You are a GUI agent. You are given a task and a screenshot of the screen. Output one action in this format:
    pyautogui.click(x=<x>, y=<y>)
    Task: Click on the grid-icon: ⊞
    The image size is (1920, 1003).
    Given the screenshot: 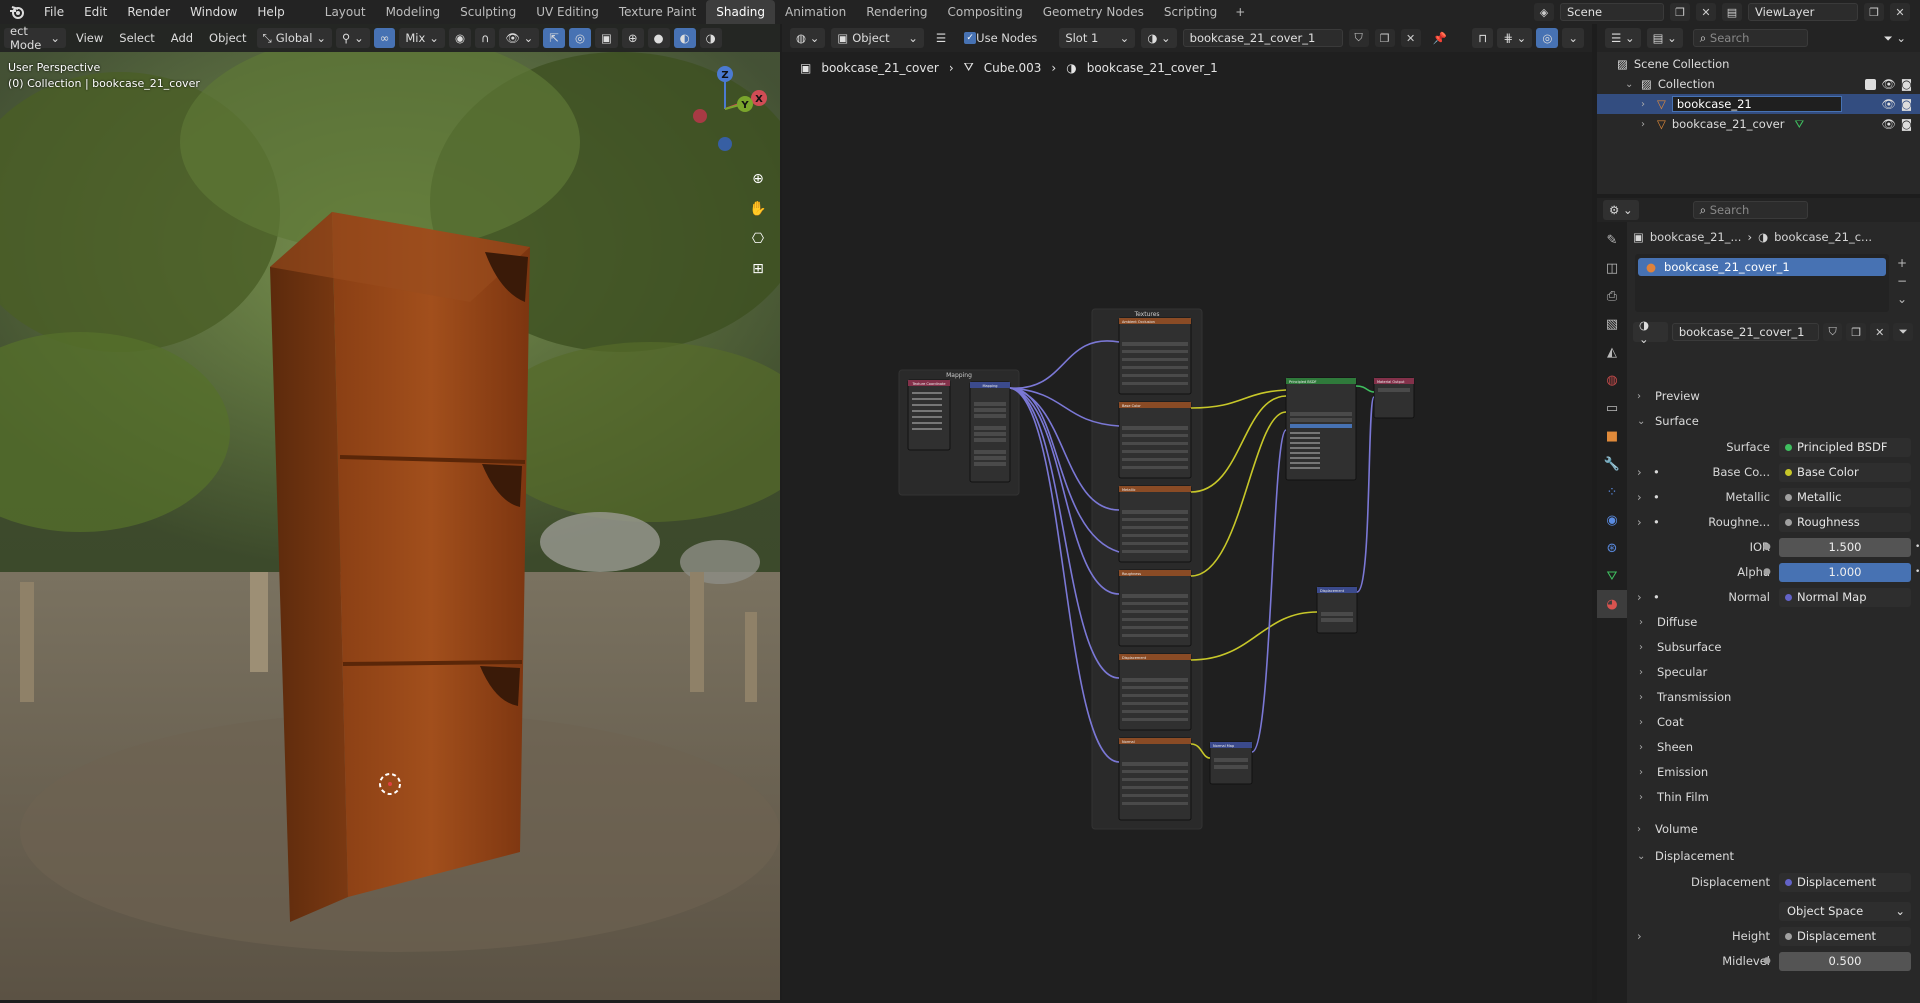 What is the action you would take?
    pyautogui.click(x=758, y=269)
    